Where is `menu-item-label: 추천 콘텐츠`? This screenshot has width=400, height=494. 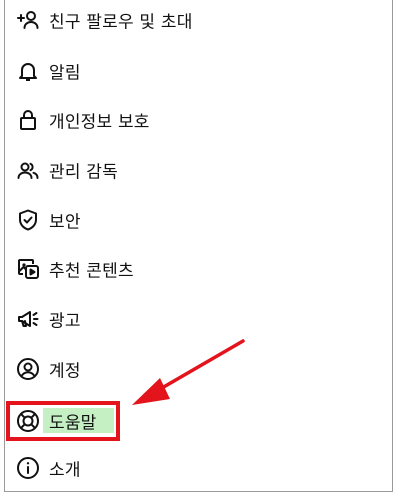
menu-item-label: 추천 콘텐츠 is located at coordinates (91, 271).